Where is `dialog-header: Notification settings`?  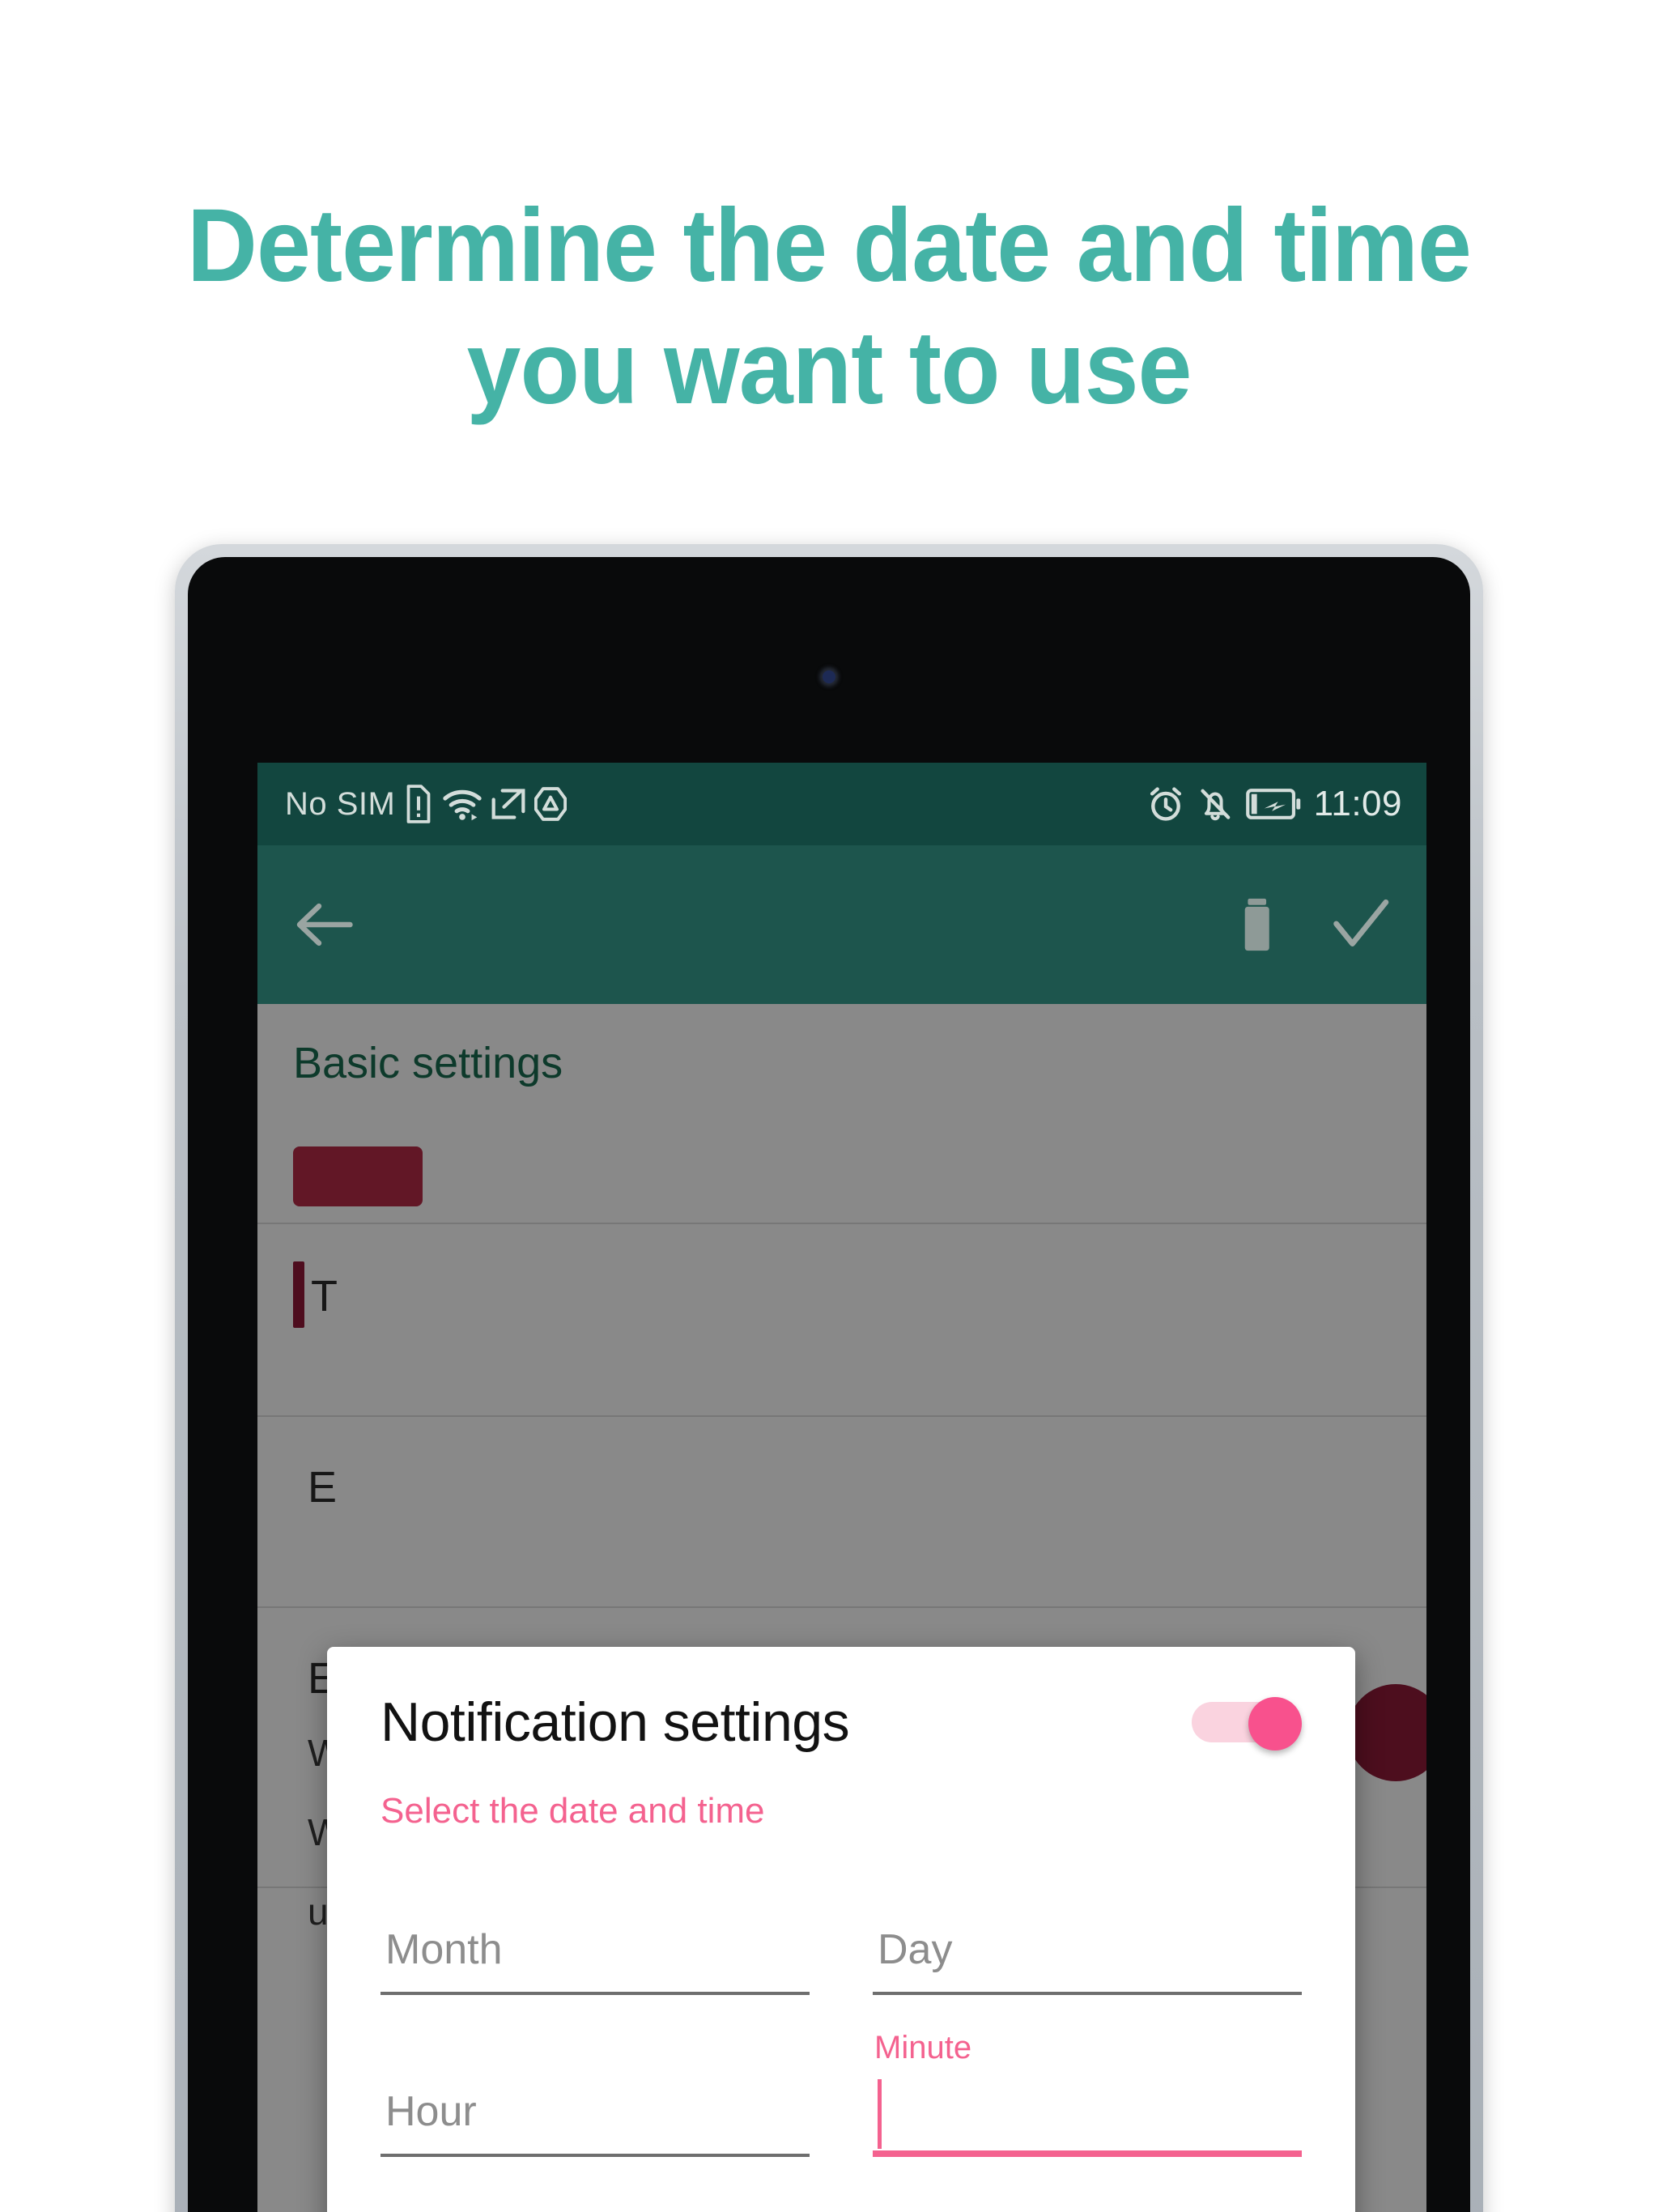
dialog-header: Notification settings is located at coordinates (841, 1722).